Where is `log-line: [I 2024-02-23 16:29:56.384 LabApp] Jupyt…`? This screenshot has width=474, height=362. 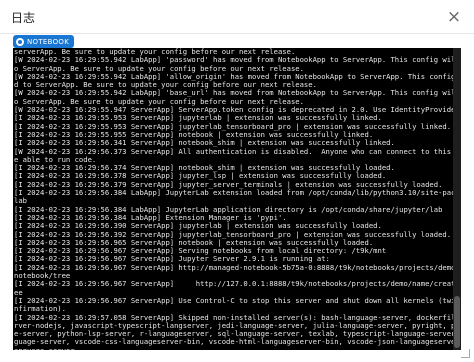
log-line: [I 2024-02-23 16:29:56.384 LabApp] Jupyt… is located at coordinates (233, 193).